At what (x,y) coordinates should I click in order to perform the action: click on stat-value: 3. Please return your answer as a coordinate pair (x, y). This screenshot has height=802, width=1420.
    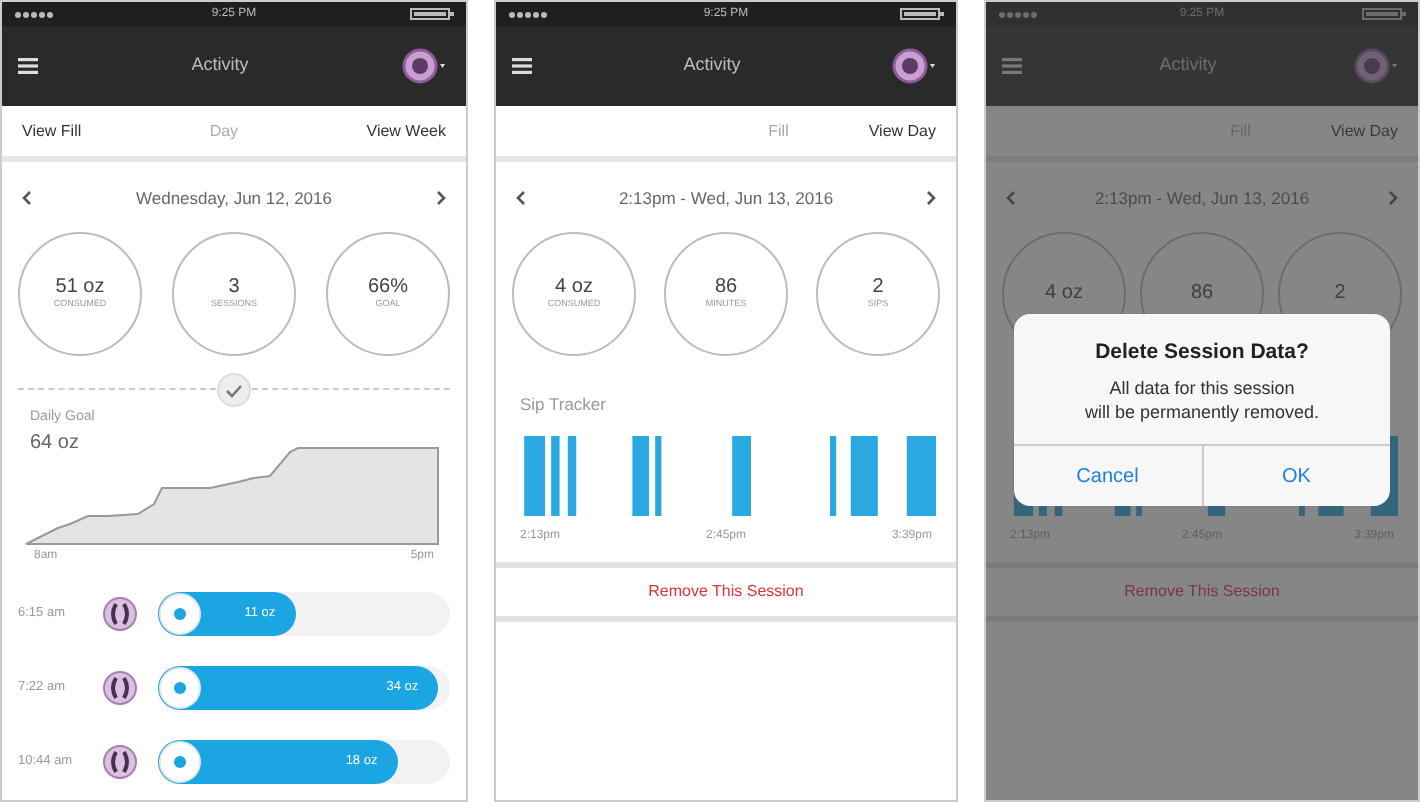
    Looking at the image, I should click on (234, 286).